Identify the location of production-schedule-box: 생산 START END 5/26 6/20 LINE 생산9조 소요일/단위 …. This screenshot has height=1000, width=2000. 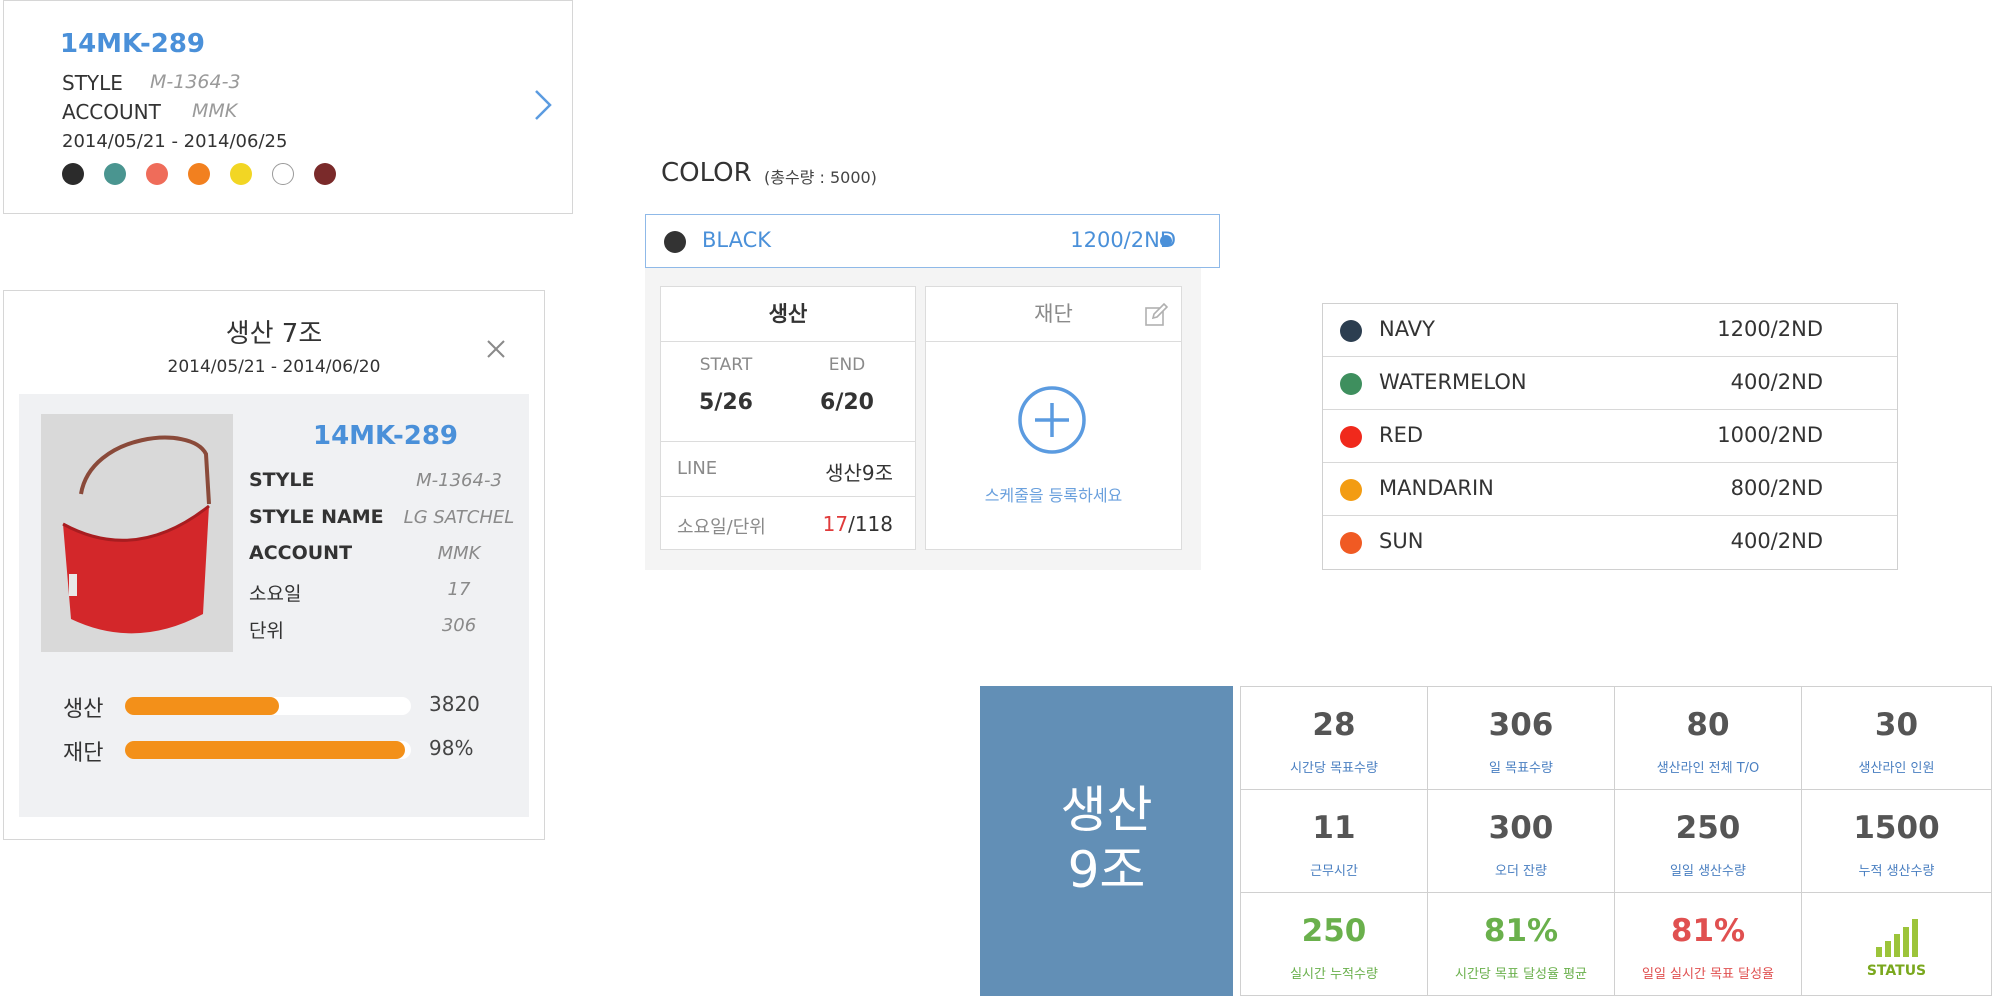
(788, 418).